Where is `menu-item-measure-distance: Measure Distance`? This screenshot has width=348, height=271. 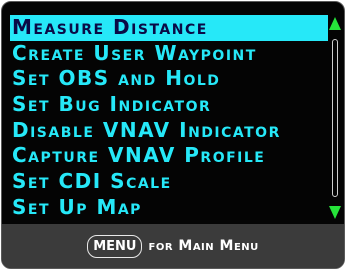
menu-item-measure-distance: Measure Distance is located at coordinates (169, 28).